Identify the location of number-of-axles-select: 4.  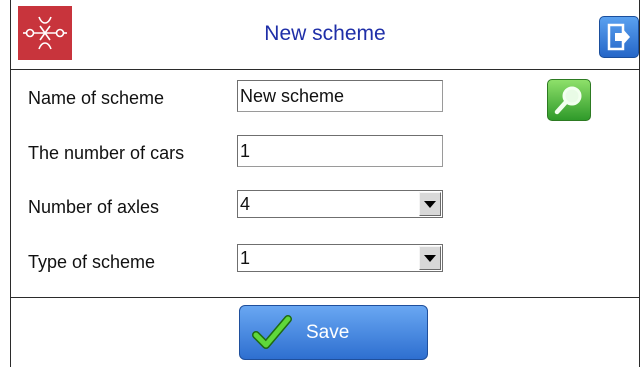
(340, 204).